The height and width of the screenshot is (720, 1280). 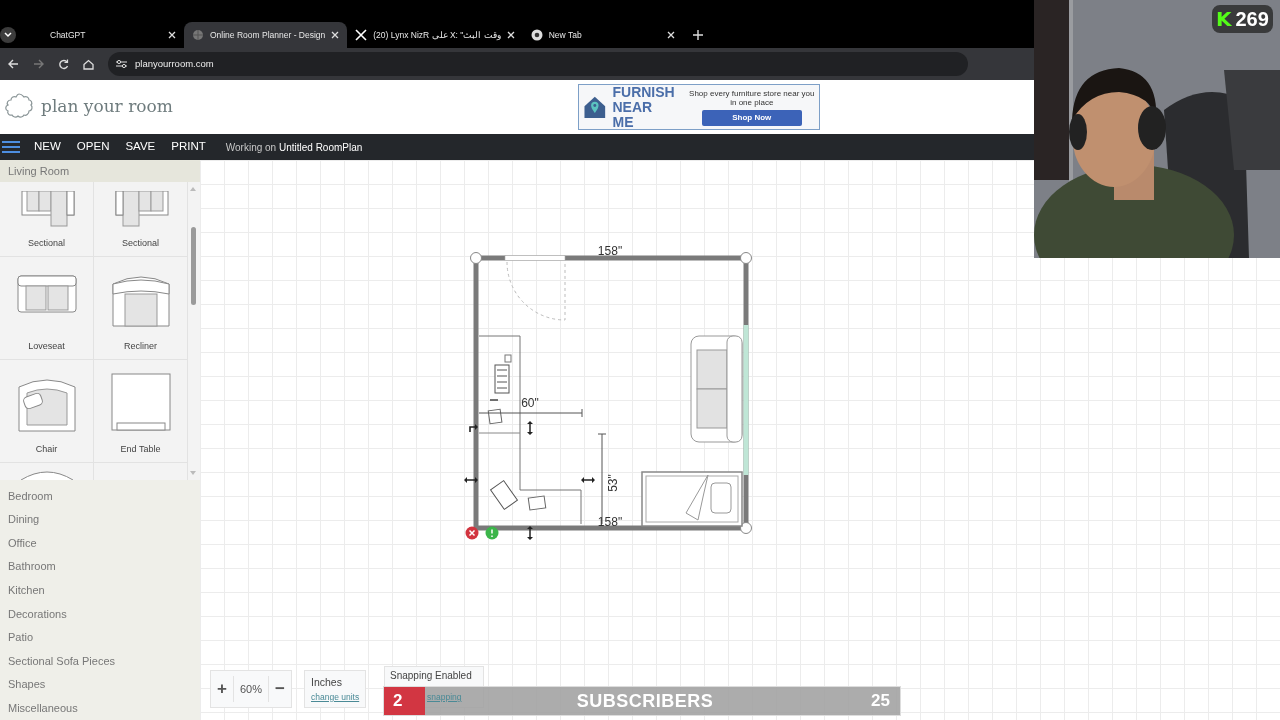 What do you see at coordinates (100, 566) in the screenshot?
I see `category-item: Bathroom` at bounding box center [100, 566].